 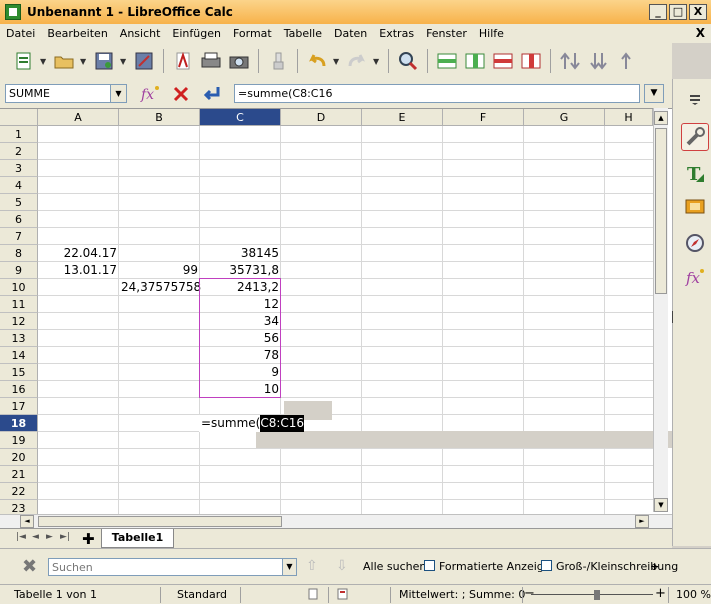 What do you see at coordinates (678, 12) in the screenshot?
I see `maximize-button: □` at bounding box center [678, 12].